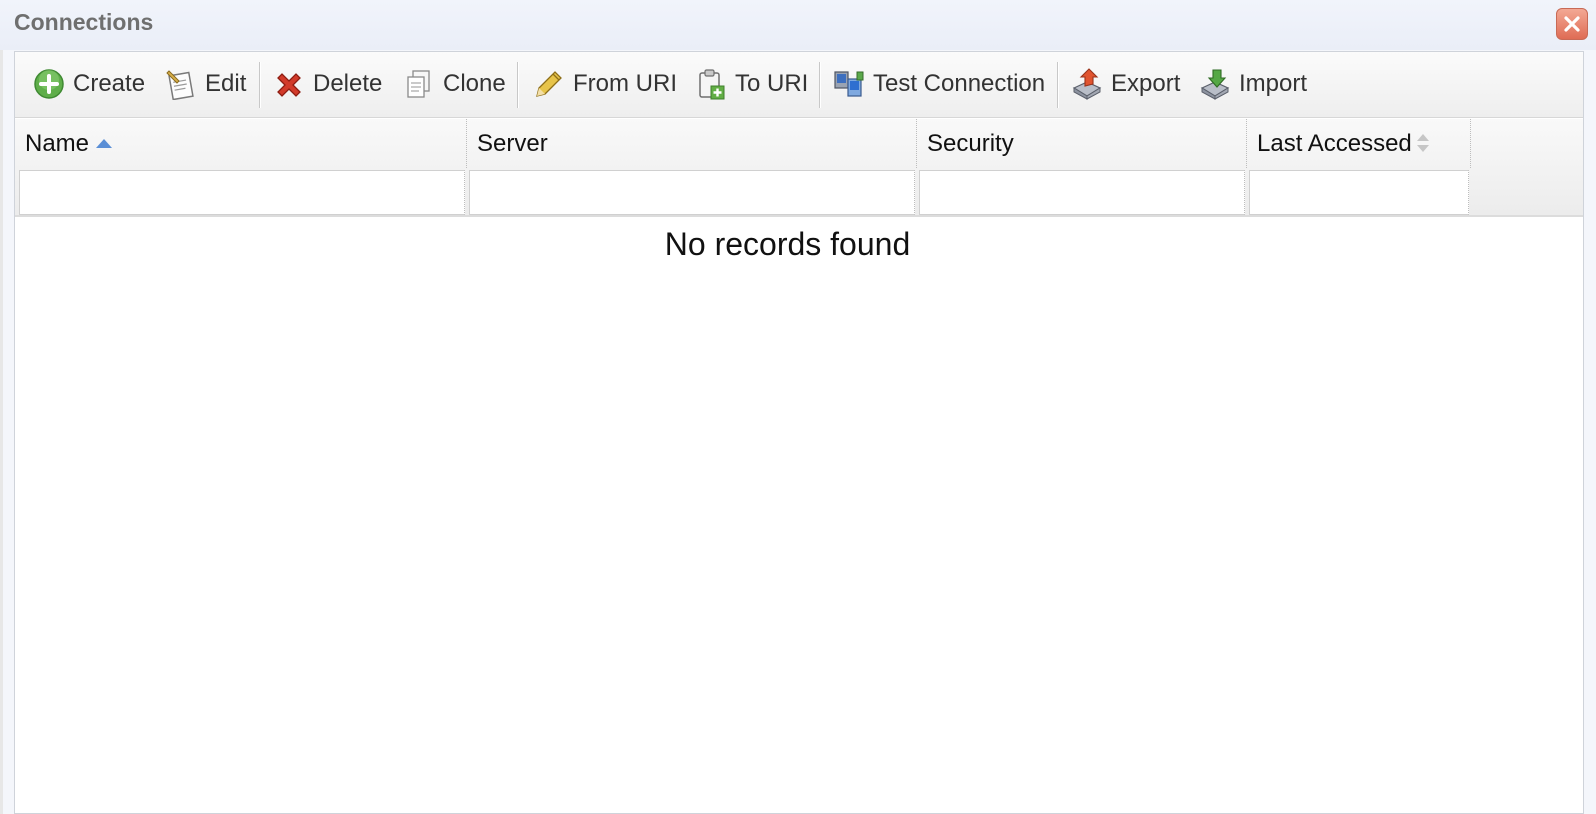 Image resolution: width=1596 pixels, height=814 pixels. Describe the element at coordinates (772, 83) in the screenshot. I see `to-uri-label: To URI` at that location.